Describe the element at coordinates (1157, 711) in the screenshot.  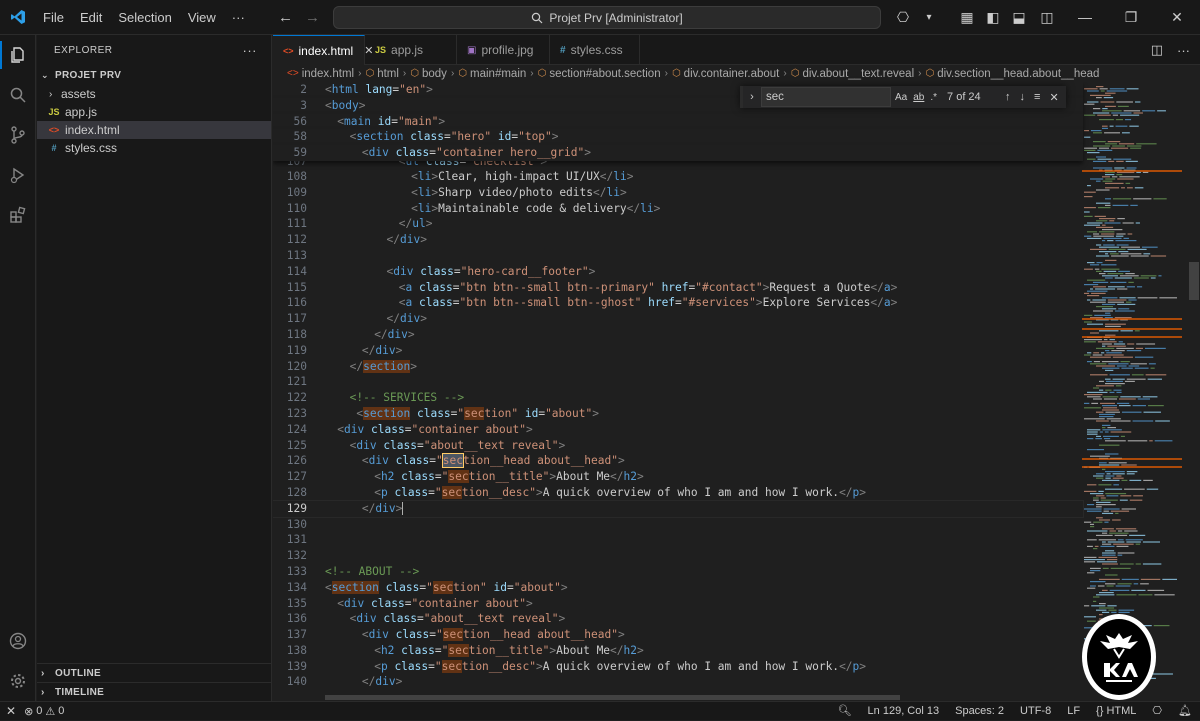
I see `copilot-status-icon: ⎔` at that location.